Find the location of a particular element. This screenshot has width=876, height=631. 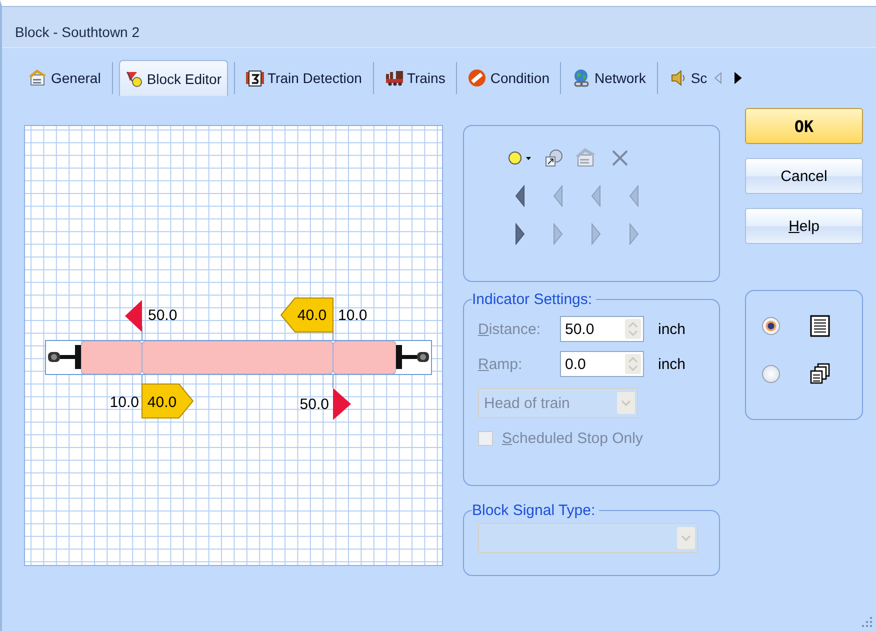

cancel-button: Cancel is located at coordinates (804, 176).